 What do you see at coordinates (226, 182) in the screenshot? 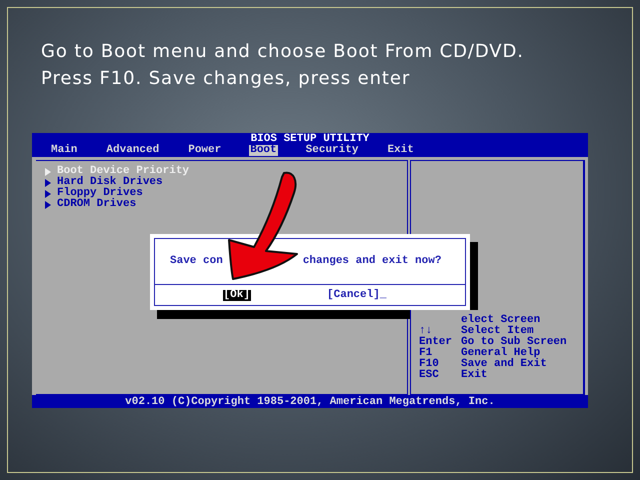
I see `menu-item: Hard Disk Drives` at bounding box center [226, 182].